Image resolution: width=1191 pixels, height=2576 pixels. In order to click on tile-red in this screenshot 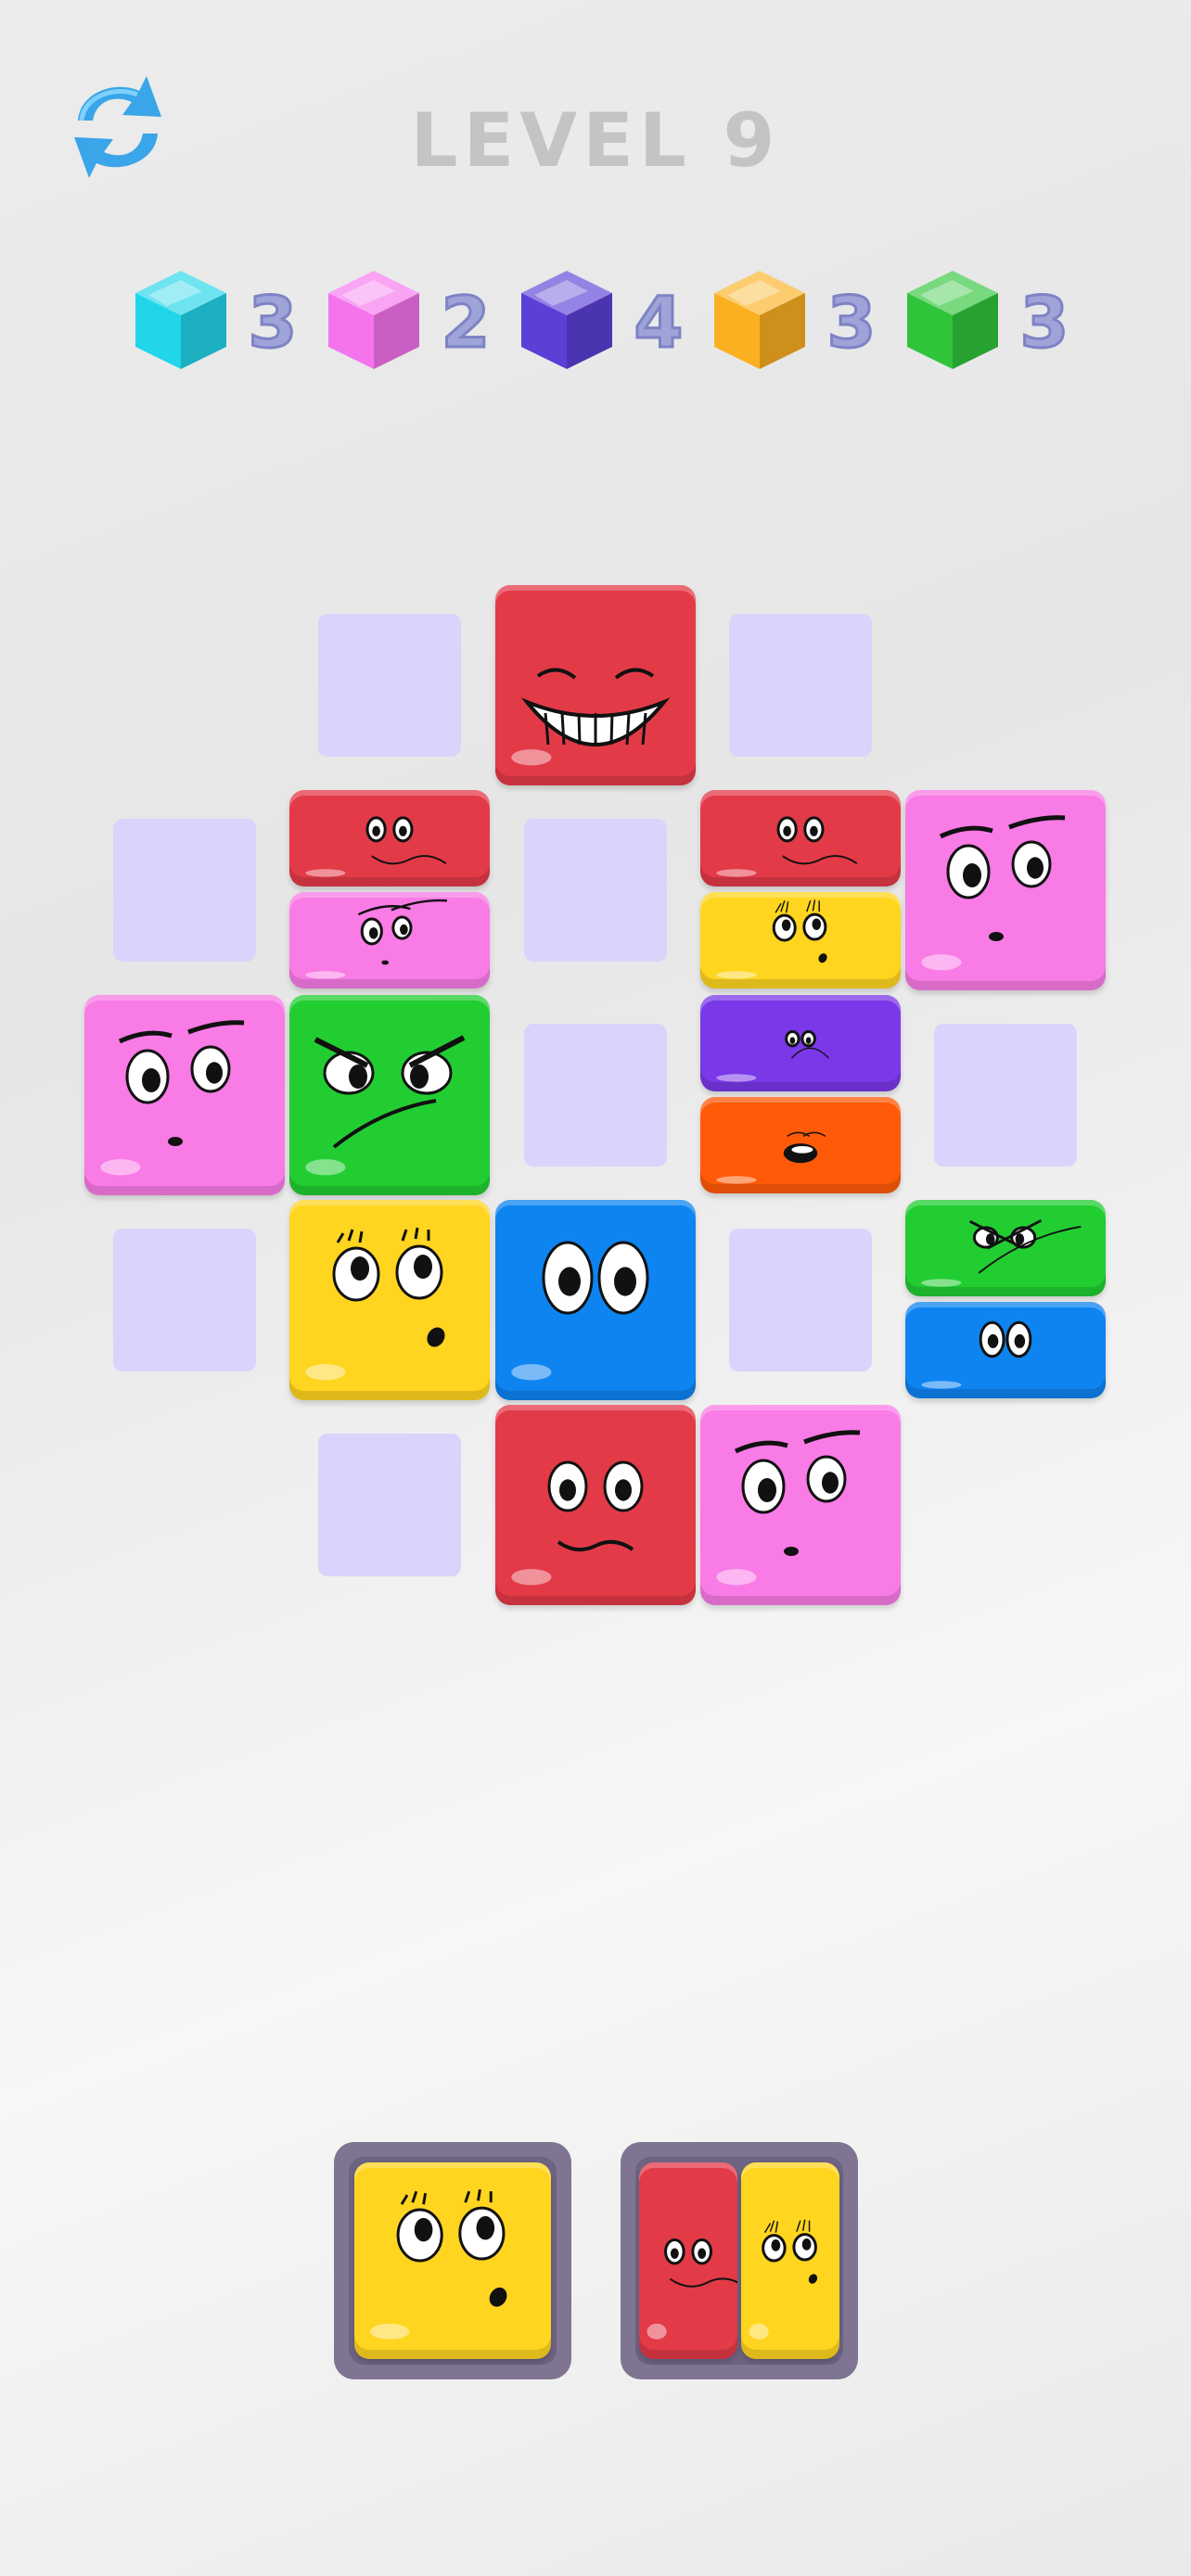, I will do `click(595, 1505)`.